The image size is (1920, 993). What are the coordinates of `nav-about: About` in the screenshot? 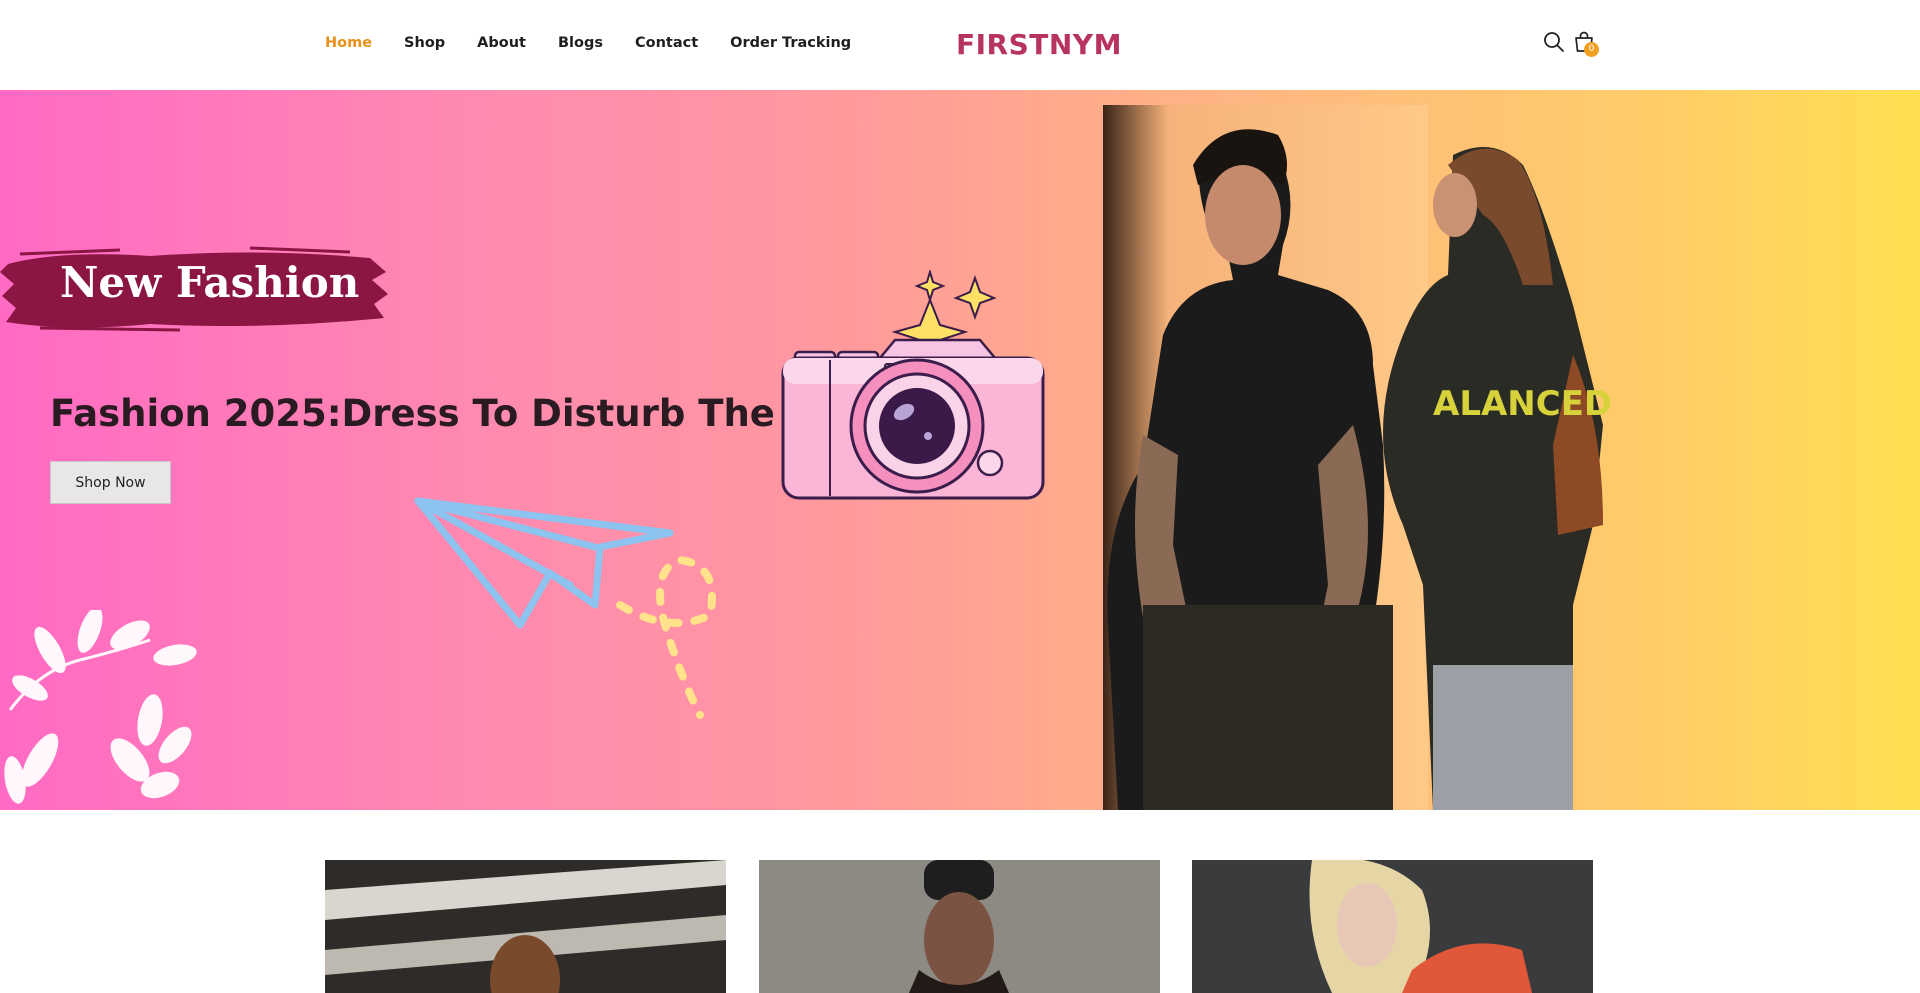 It's located at (501, 43).